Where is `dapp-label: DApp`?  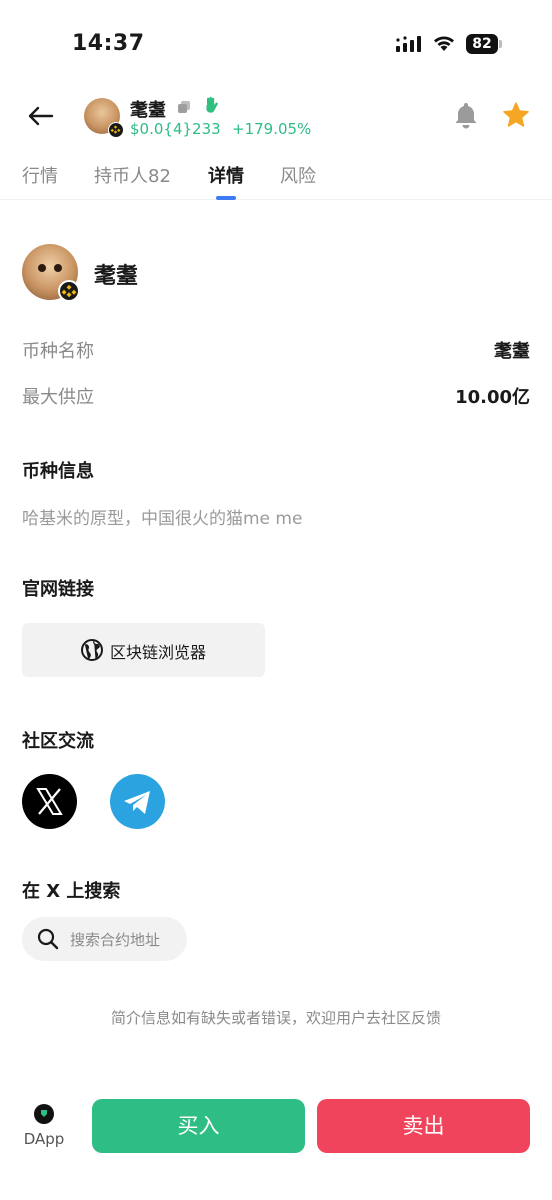
dapp-label: DApp is located at coordinates (44, 1139).